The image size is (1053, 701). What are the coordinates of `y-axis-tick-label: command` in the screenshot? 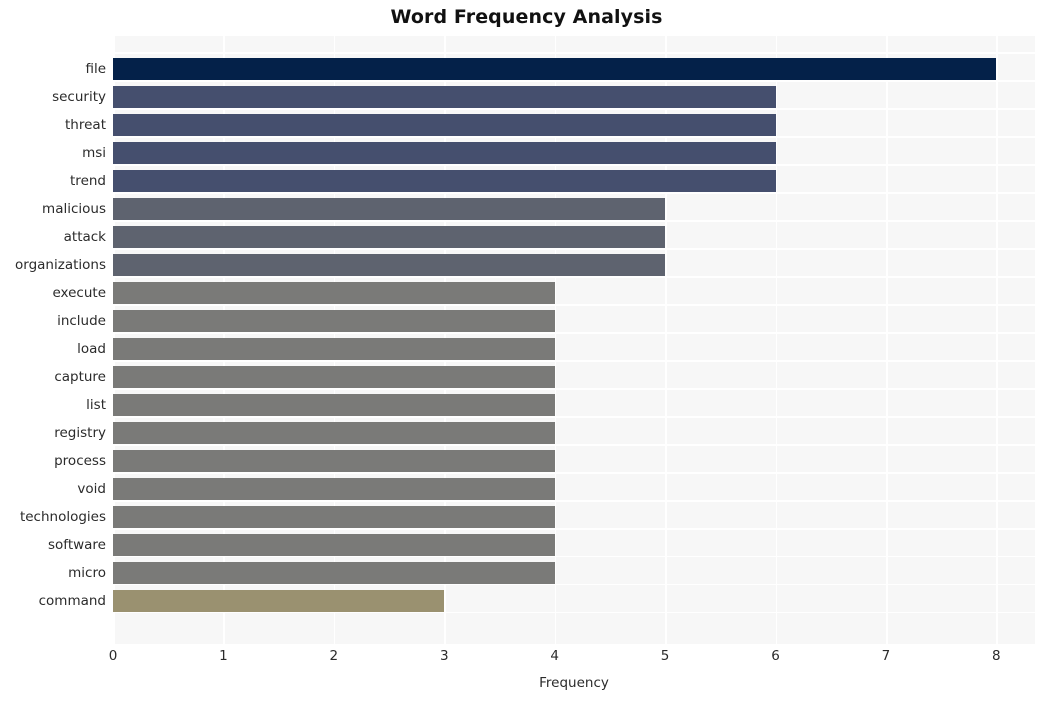 It's located at (72, 600).